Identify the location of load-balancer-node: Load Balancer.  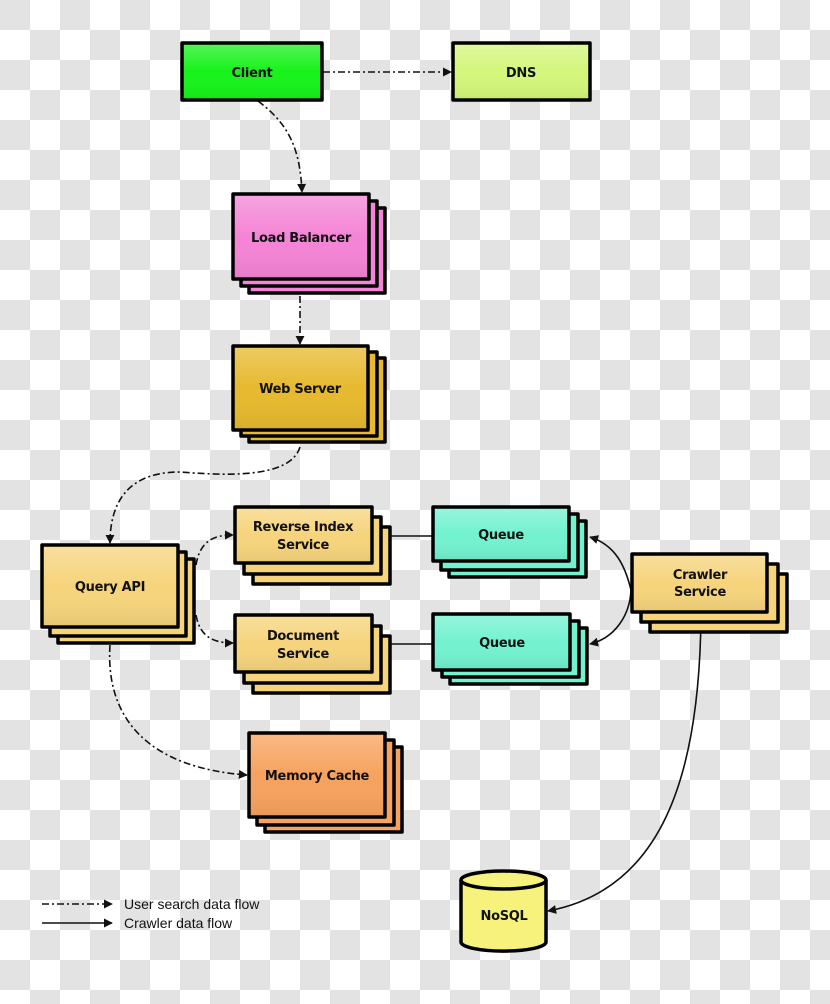
(309, 243).